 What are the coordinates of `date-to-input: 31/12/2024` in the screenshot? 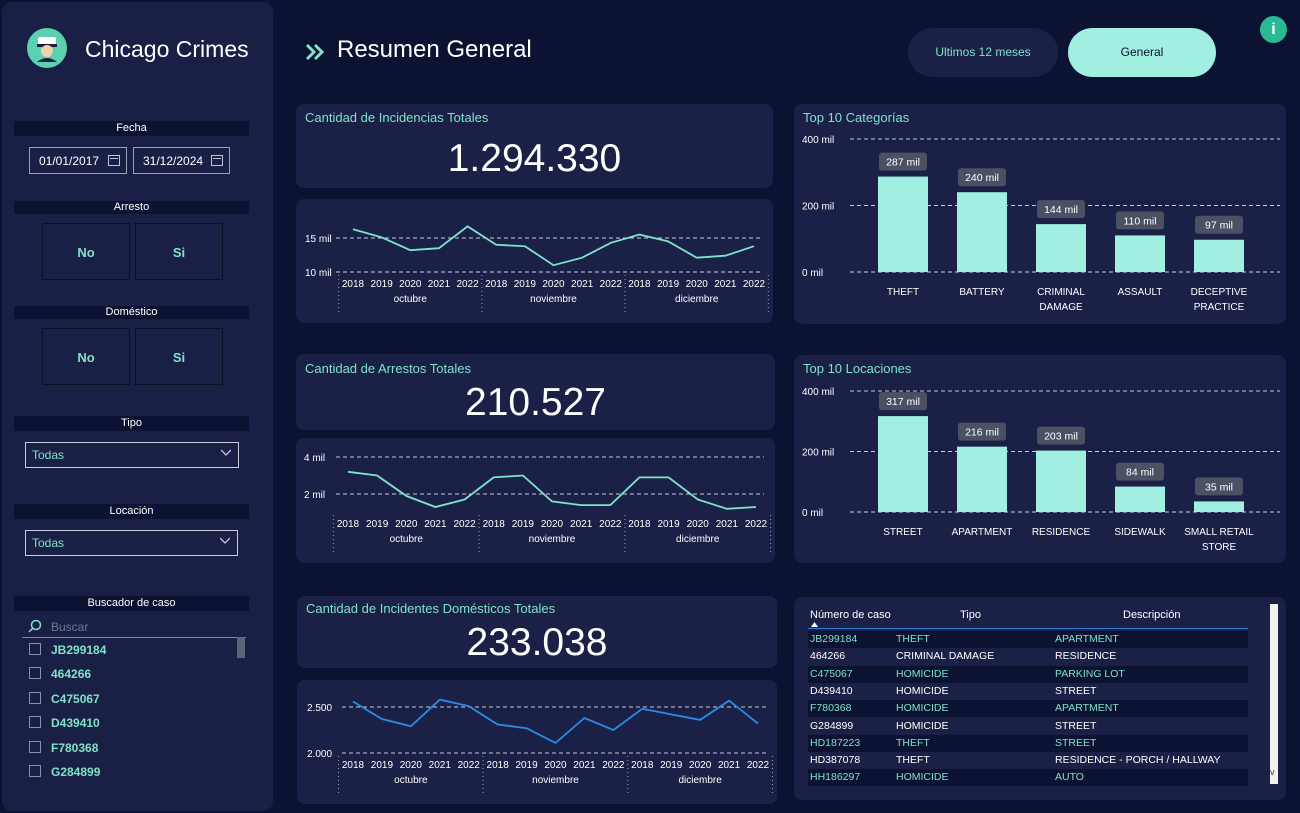 It's located at (181, 160).